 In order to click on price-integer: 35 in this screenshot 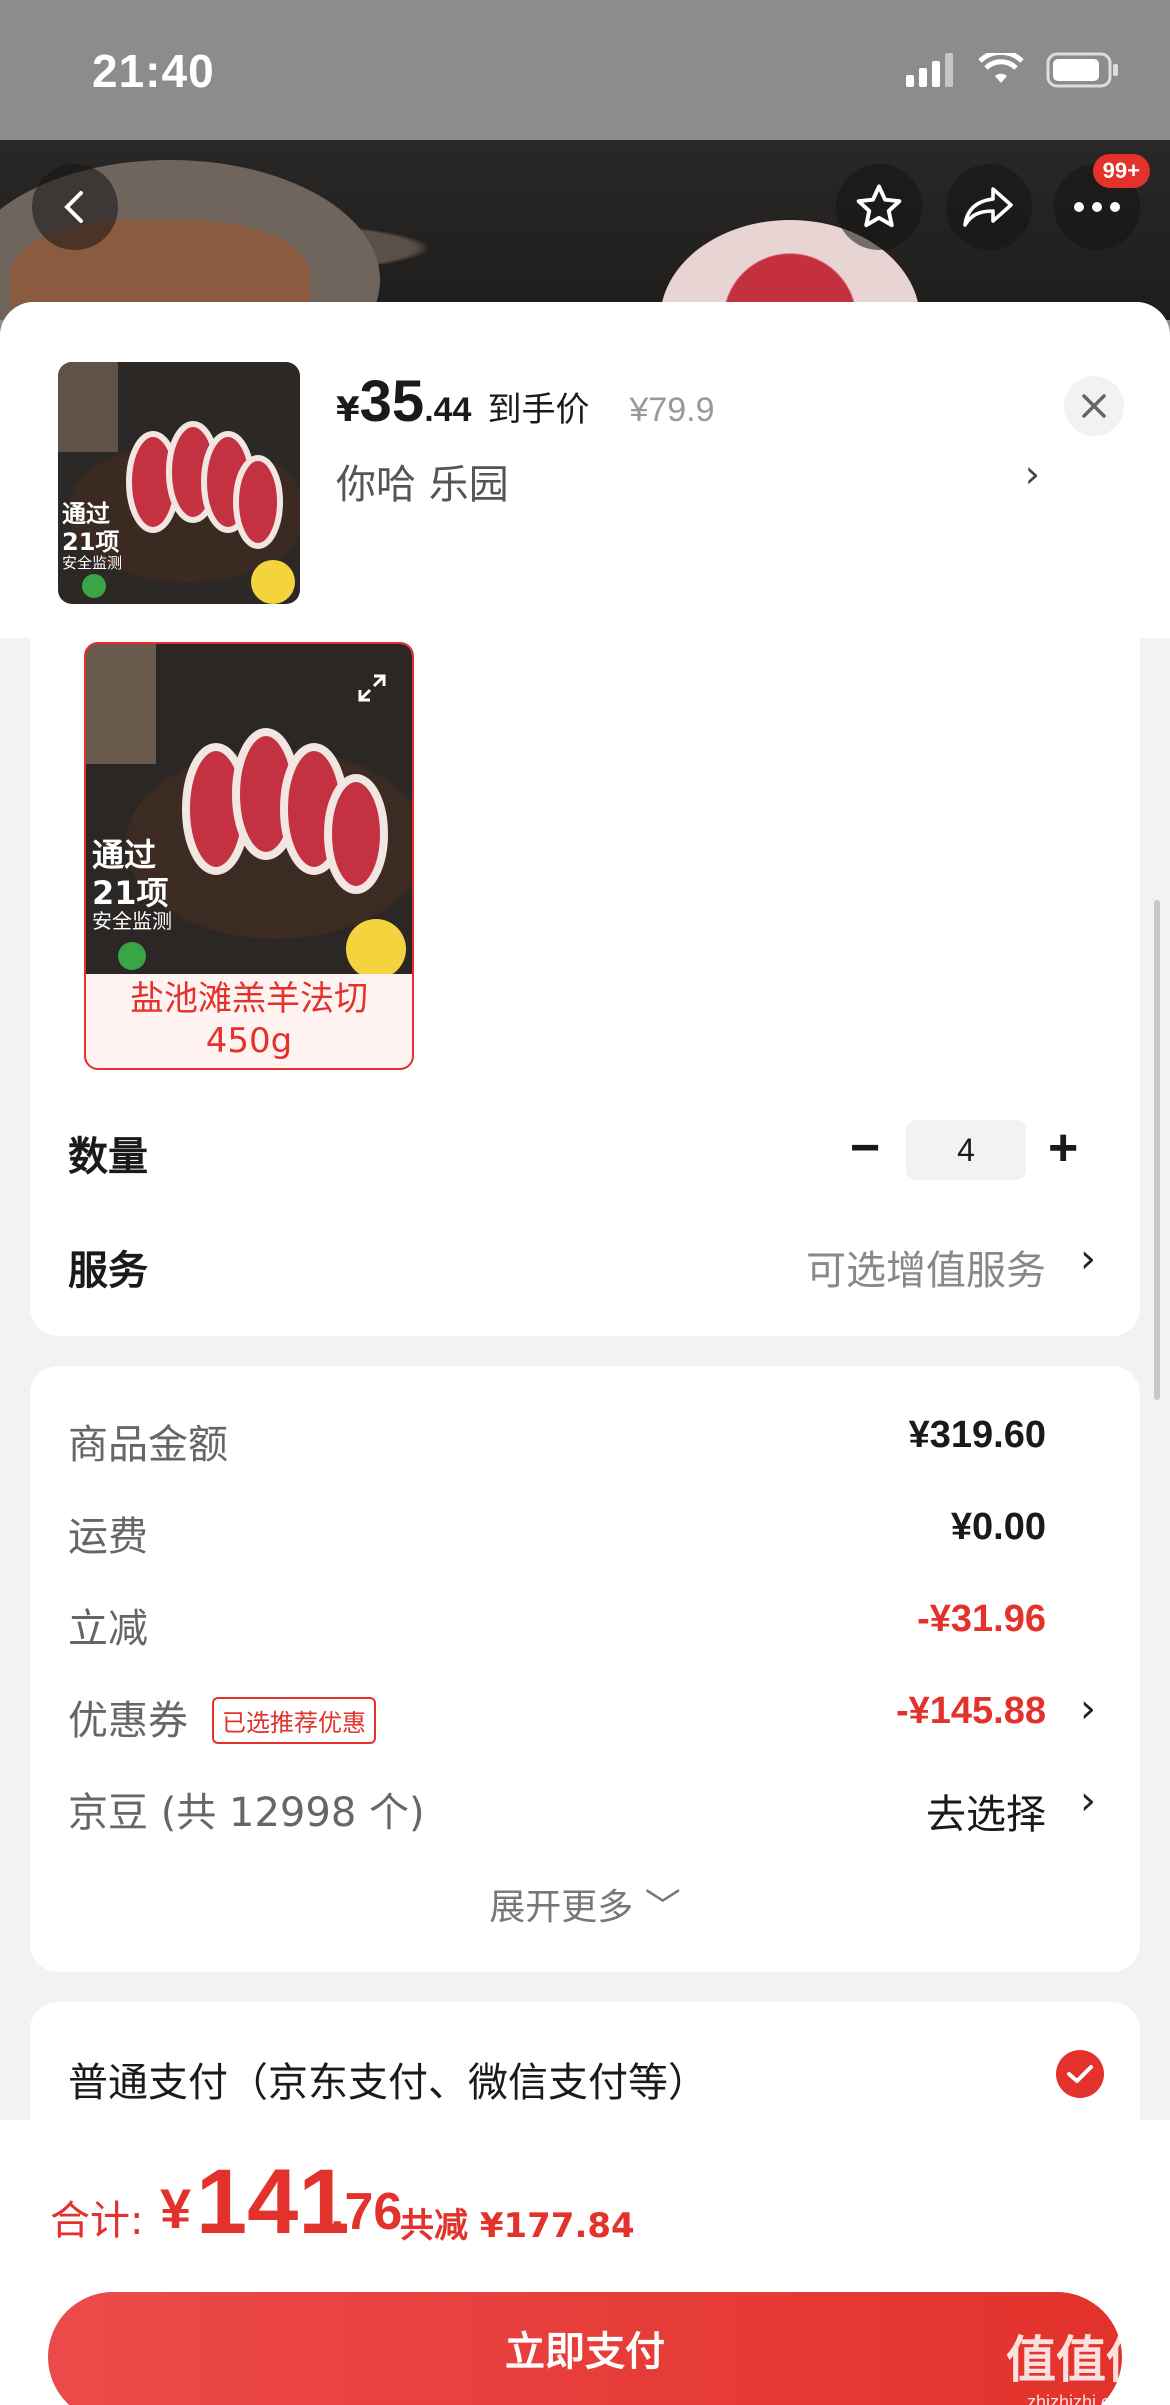, I will do `click(392, 401)`.